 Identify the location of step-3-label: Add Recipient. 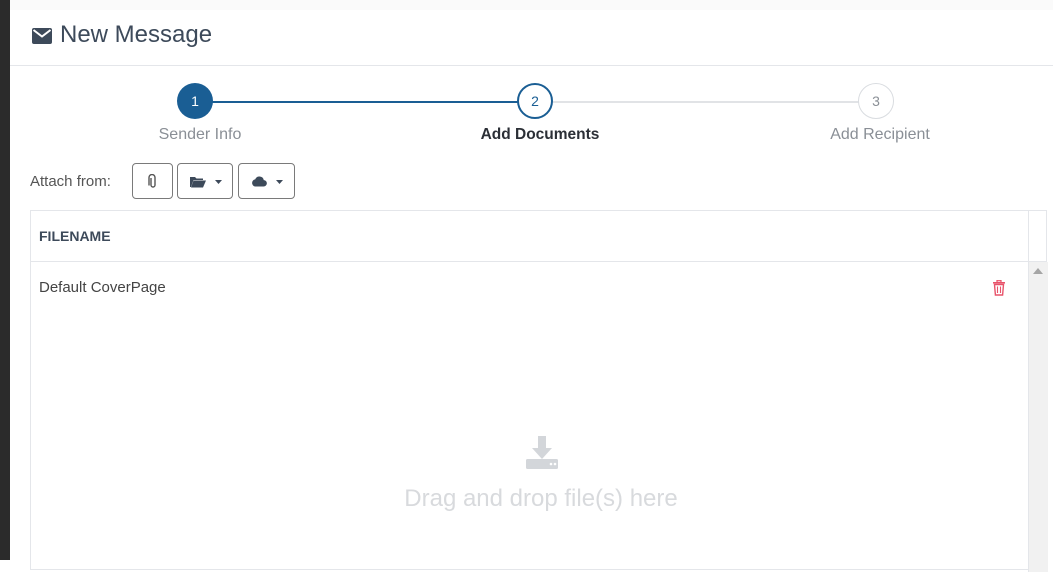
(880, 134).